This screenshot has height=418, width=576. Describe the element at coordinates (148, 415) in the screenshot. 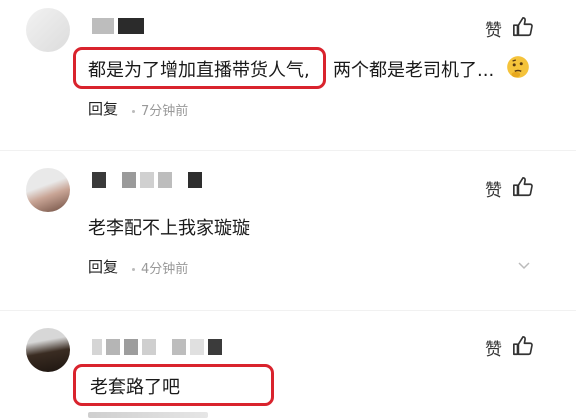

I see `cropped-footer` at that location.